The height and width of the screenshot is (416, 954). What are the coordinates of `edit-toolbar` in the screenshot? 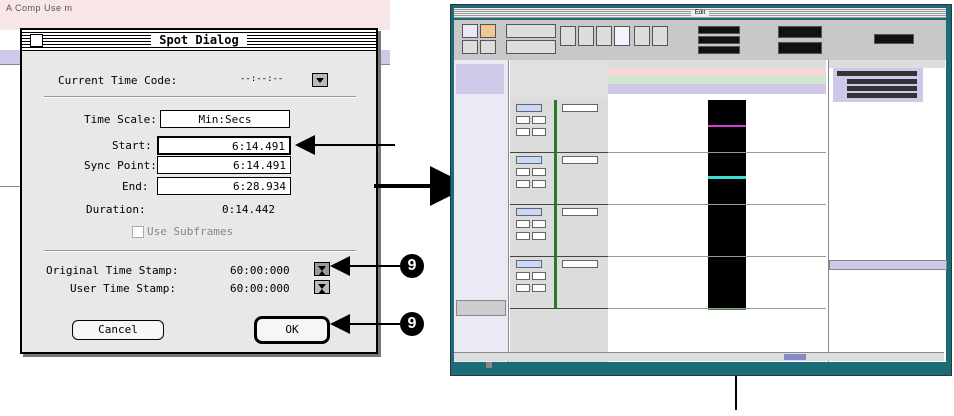 It's located at (700, 40).